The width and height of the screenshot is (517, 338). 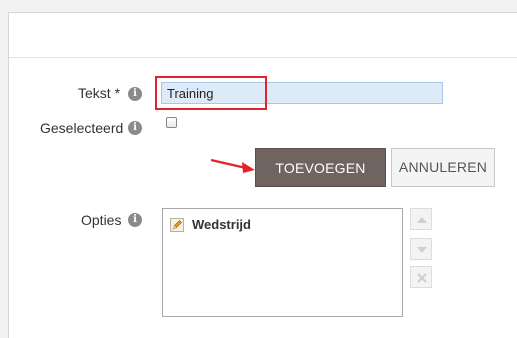 What do you see at coordinates (101, 220) in the screenshot?
I see `opties-label: Opties` at bounding box center [101, 220].